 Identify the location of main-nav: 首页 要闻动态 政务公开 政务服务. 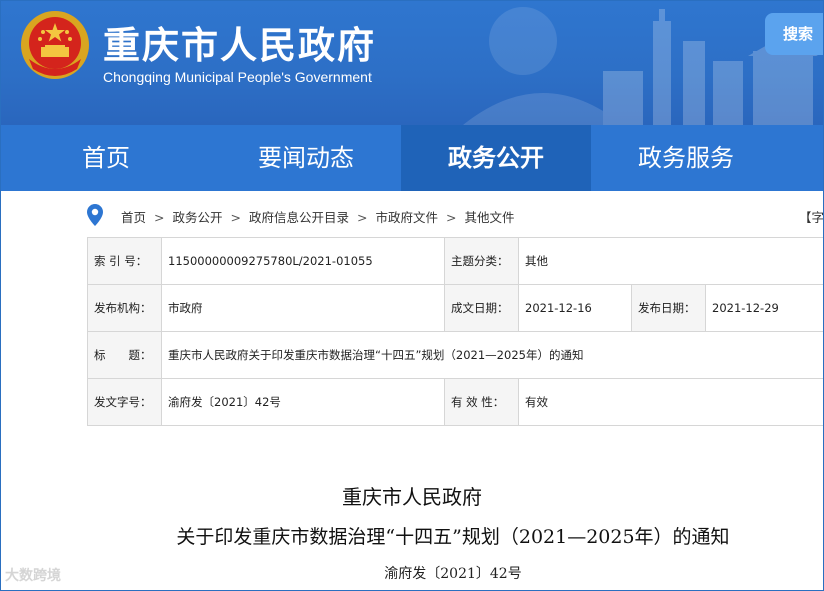
(412, 158).